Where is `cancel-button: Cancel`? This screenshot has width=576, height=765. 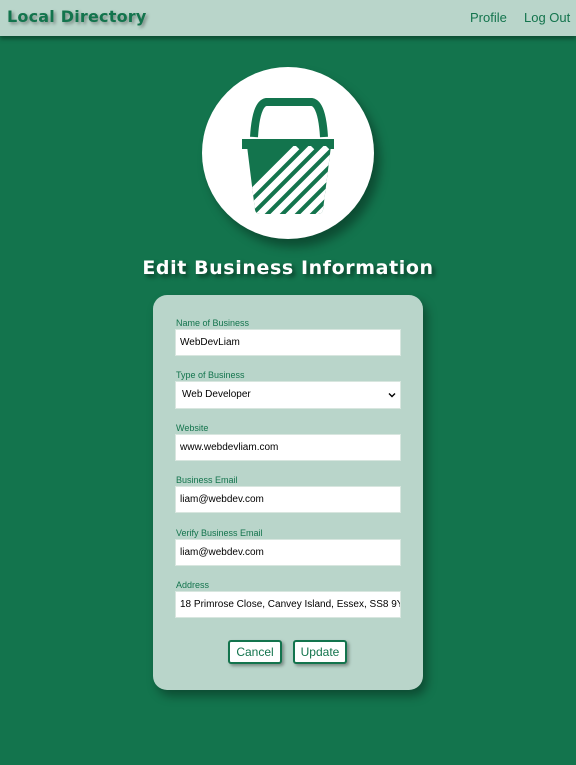 cancel-button: Cancel is located at coordinates (255, 652).